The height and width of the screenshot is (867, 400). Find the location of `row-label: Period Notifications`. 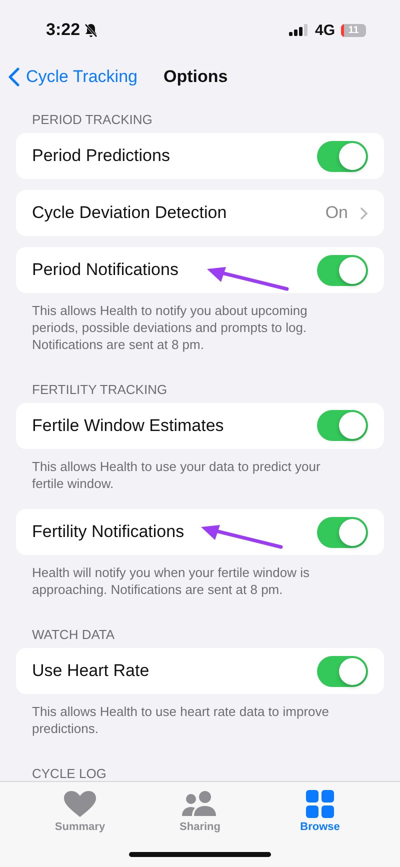

row-label: Period Notifications is located at coordinates (105, 270).